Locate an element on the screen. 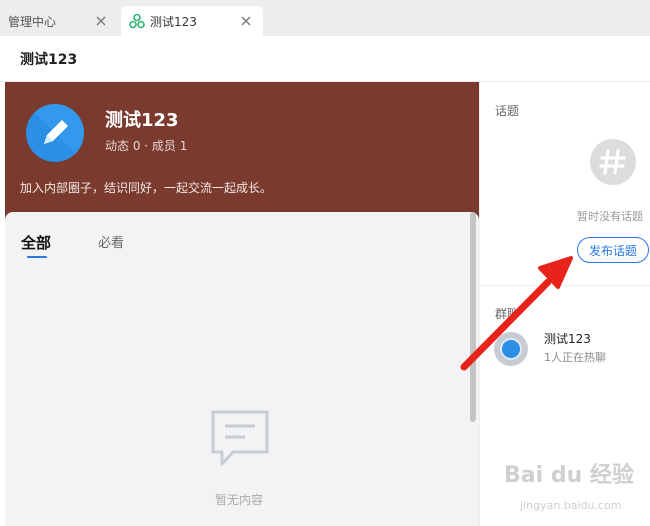  publish-topic-button: 发布话题 is located at coordinates (613, 250).